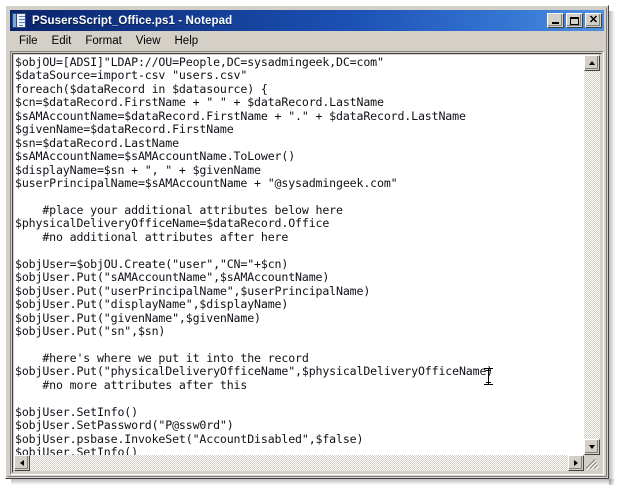 This screenshot has width=623, height=501. I want to click on vertical-scrollbar, so click(592, 255).